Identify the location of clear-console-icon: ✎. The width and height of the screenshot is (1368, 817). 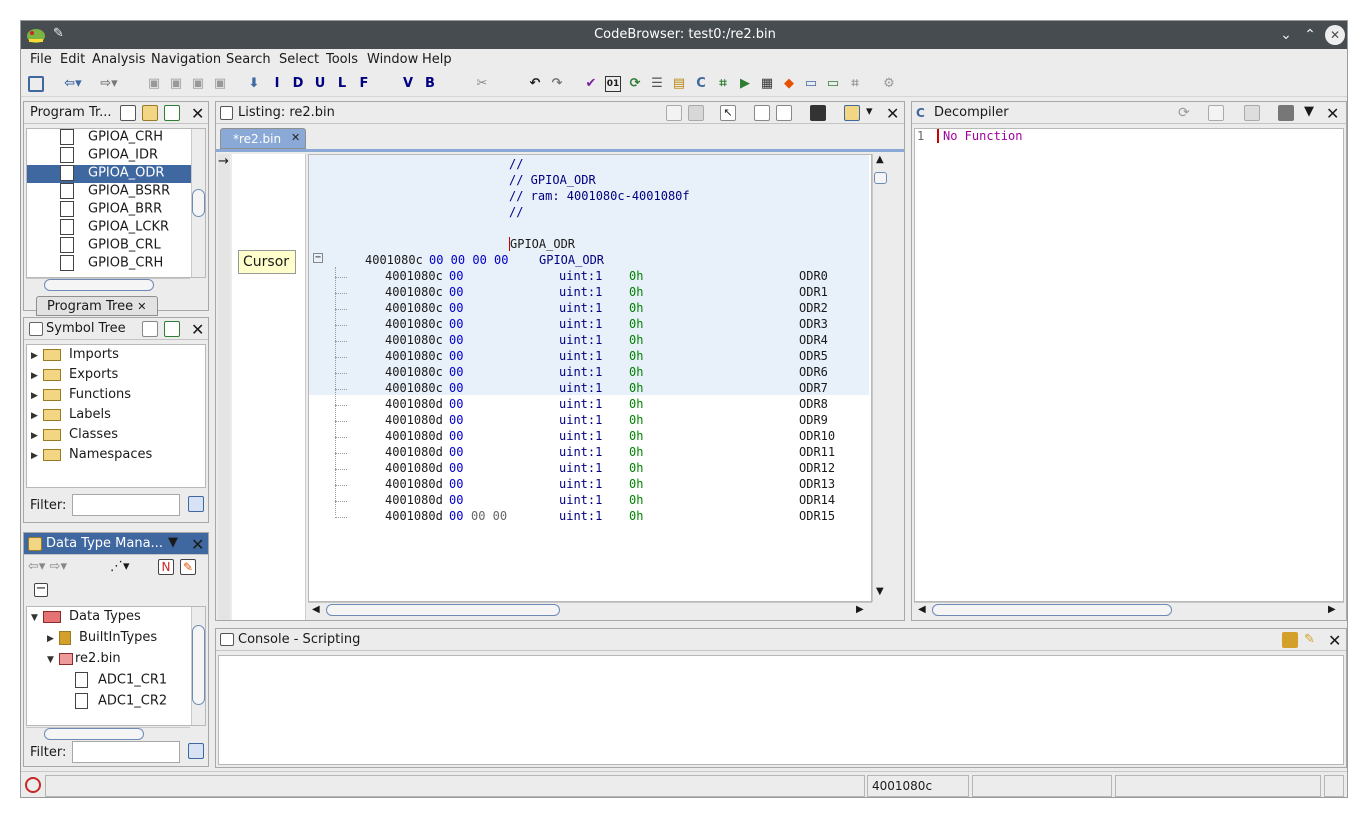
(1312, 640).